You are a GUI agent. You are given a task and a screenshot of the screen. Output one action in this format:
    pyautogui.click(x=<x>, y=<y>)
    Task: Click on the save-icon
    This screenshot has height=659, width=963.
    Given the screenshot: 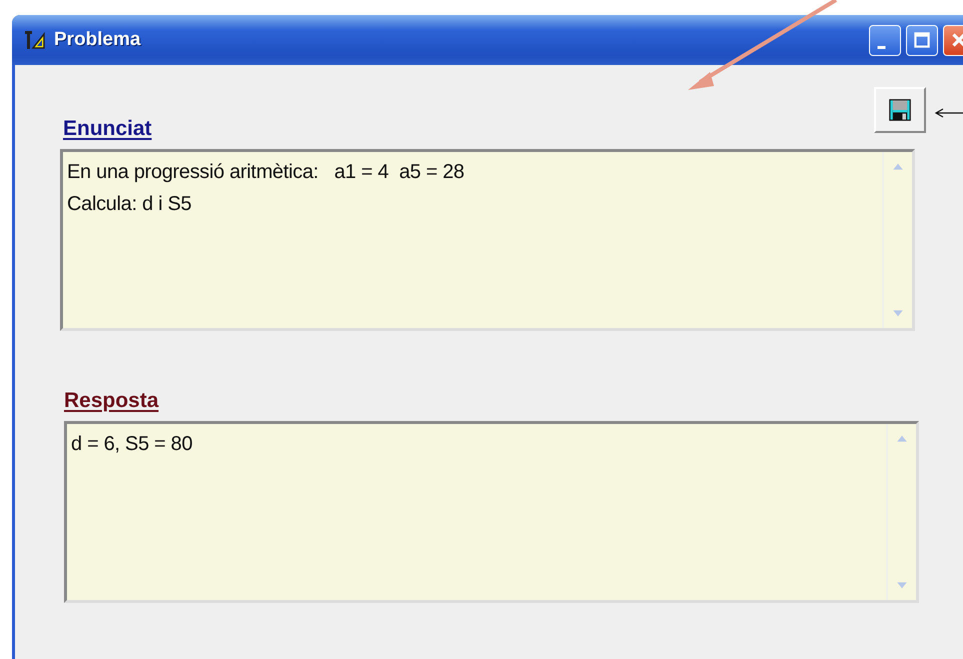 What is the action you would take?
    pyautogui.click(x=900, y=110)
    